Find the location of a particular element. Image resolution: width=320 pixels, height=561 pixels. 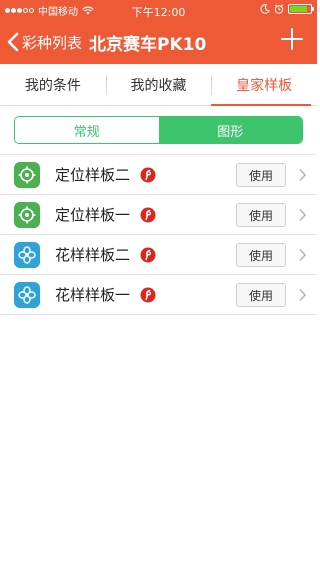

list-item: 定位样板一 使用 is located at coordinates (158, 215).